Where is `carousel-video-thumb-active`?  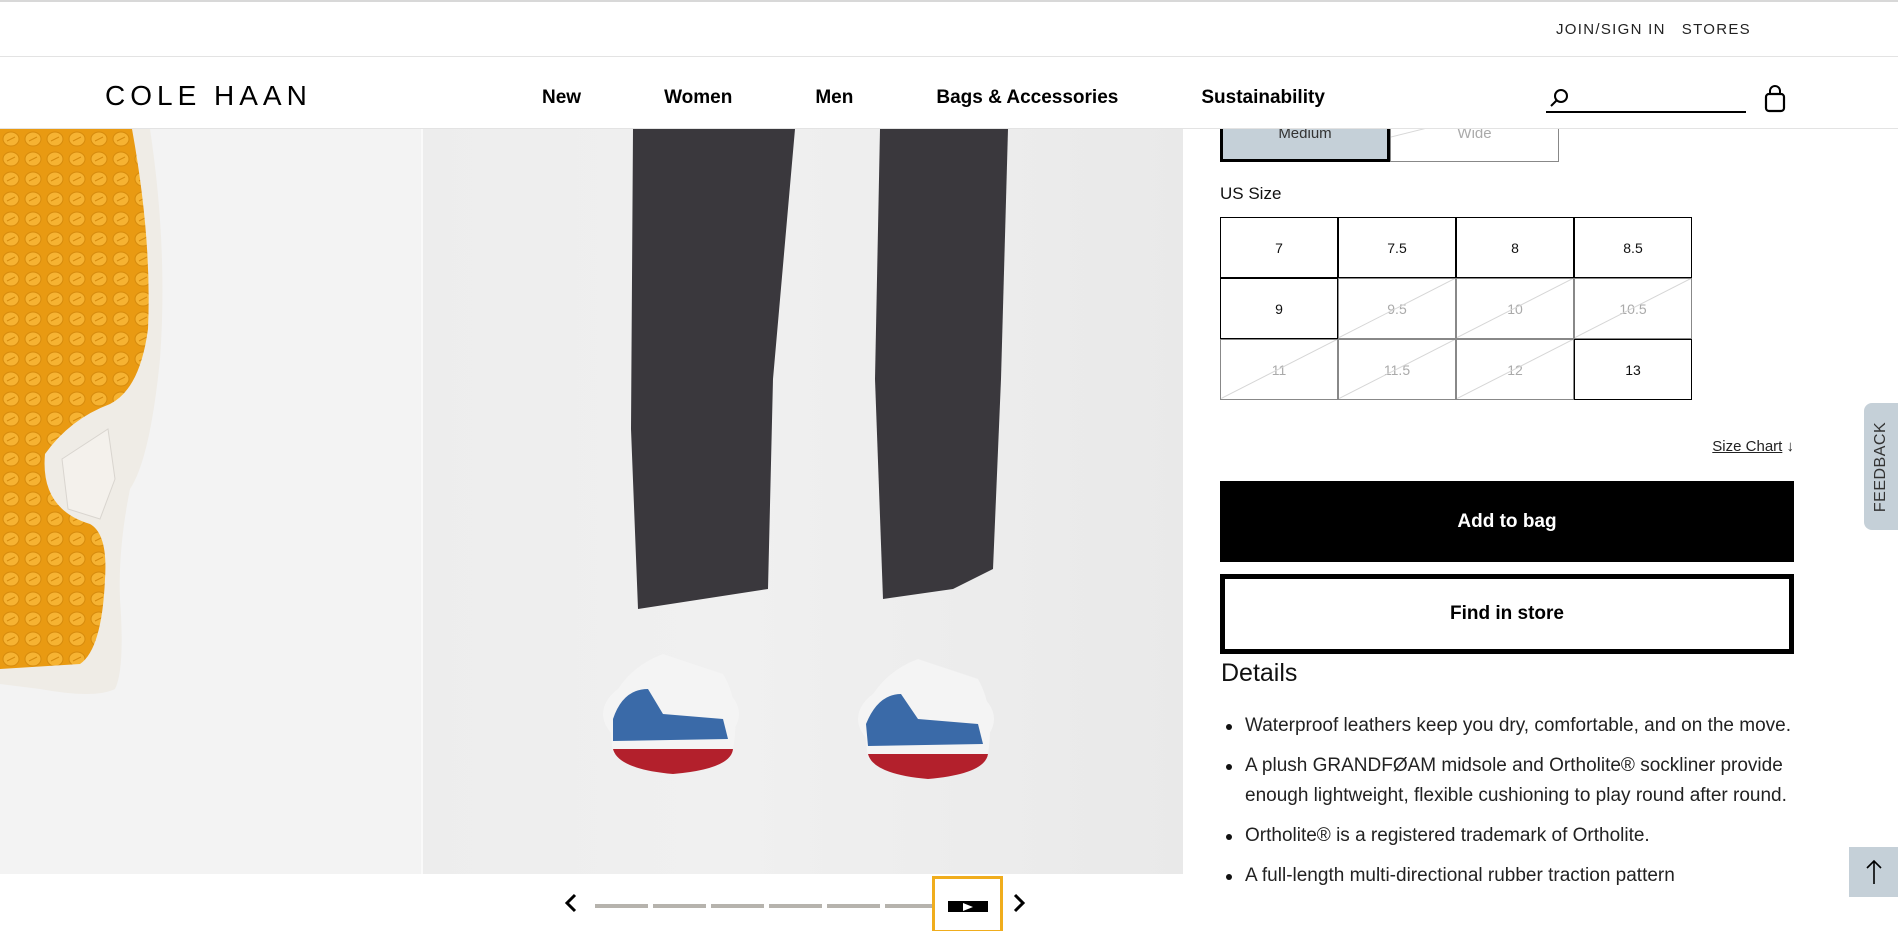 carousel-video-thumb-active is located at coordinates (967, 903).